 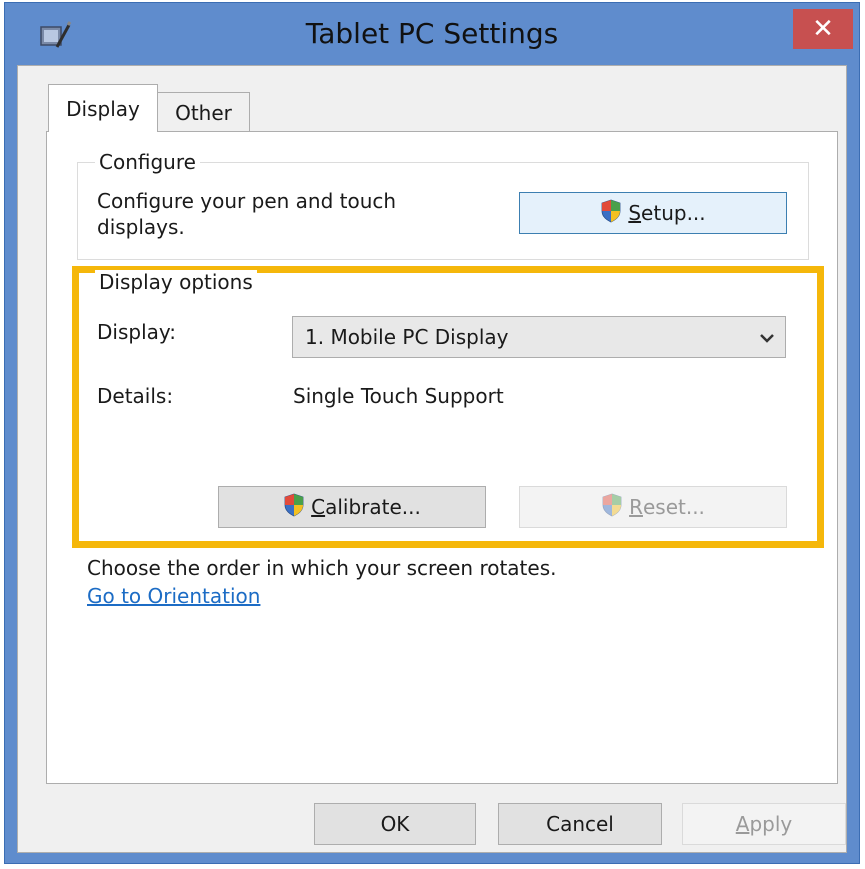 I want to click on configure-description: Configure your pen and touch displays., so click(x=247, y=214).